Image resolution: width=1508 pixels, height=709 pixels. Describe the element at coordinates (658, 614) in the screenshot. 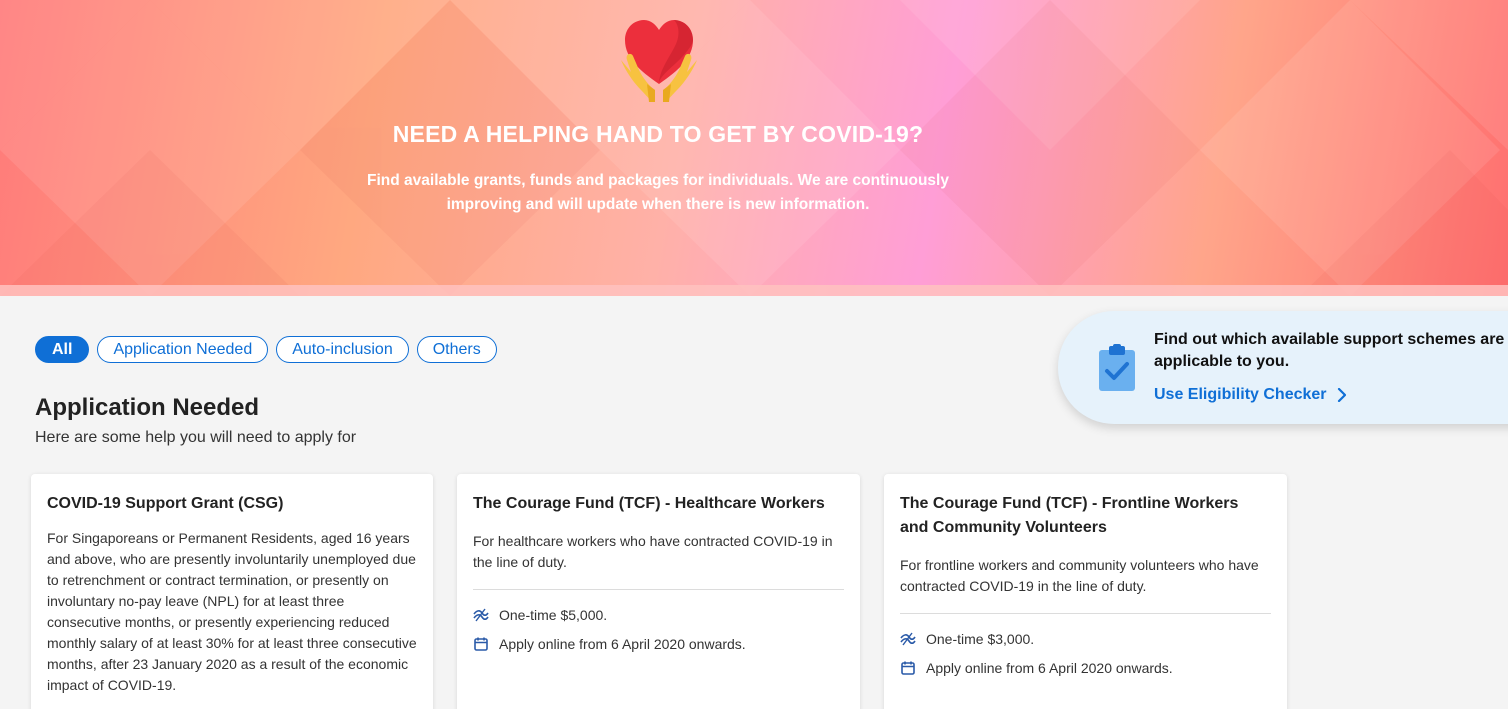

I see `card-amount-row: One-time $5,000.` at that location.